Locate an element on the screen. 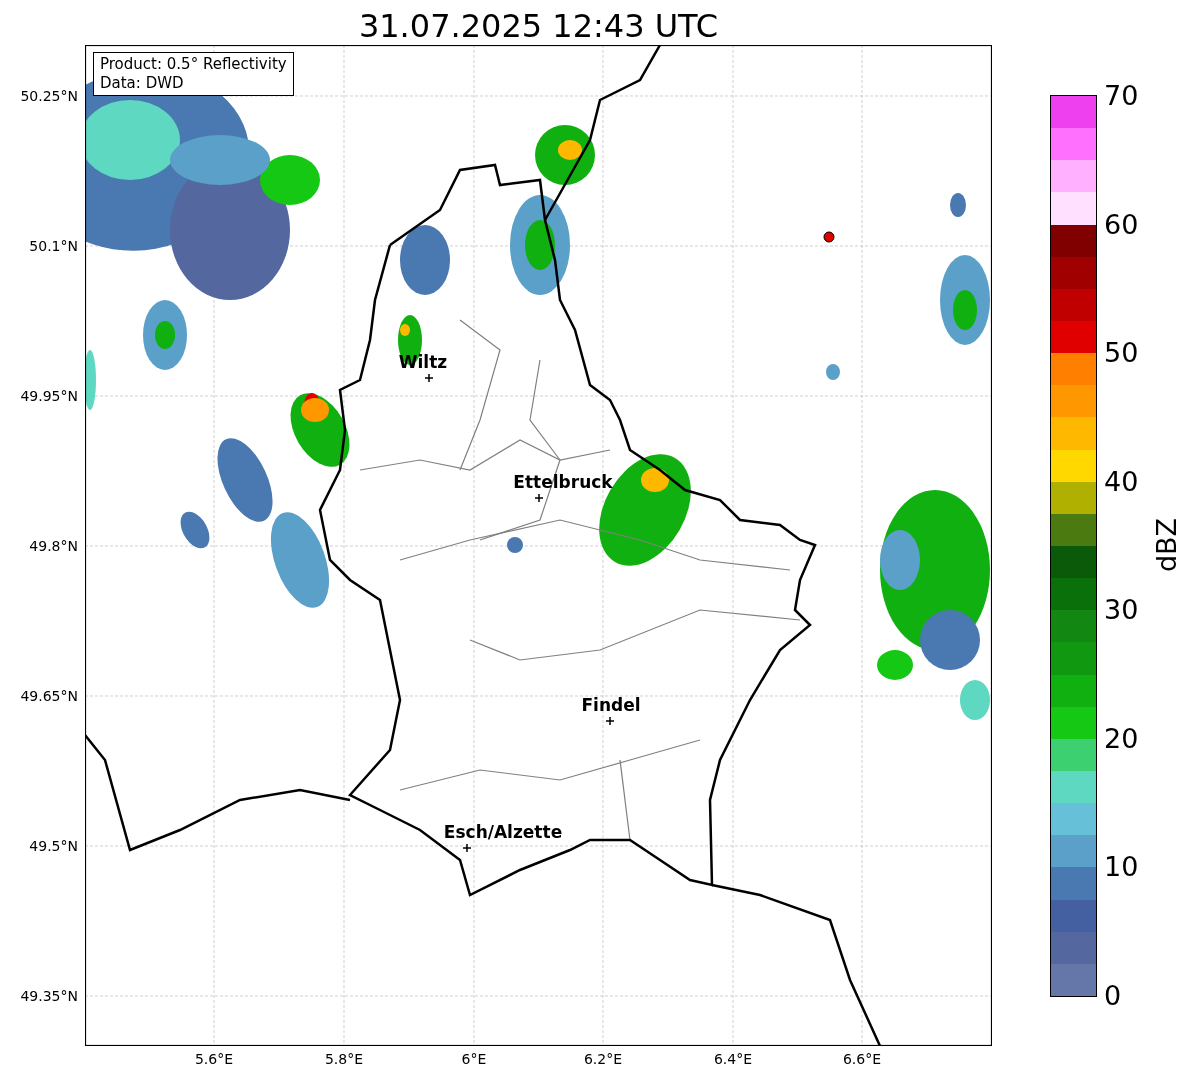 The width and height of the screenshot is (1184, 1081). tick-label: 49.8°N is located at coordinates (53, 546).